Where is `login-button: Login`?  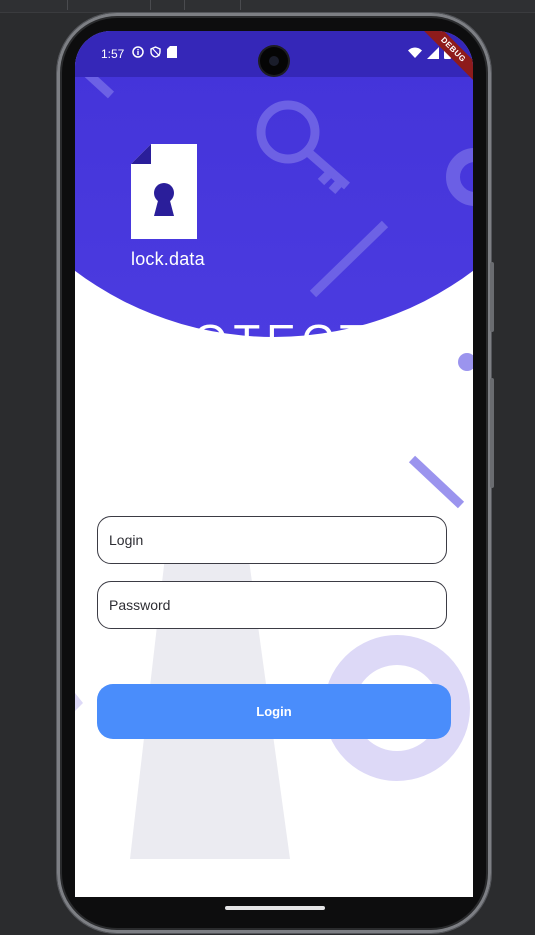 login-button: Login is located at coordinates (274, 711).